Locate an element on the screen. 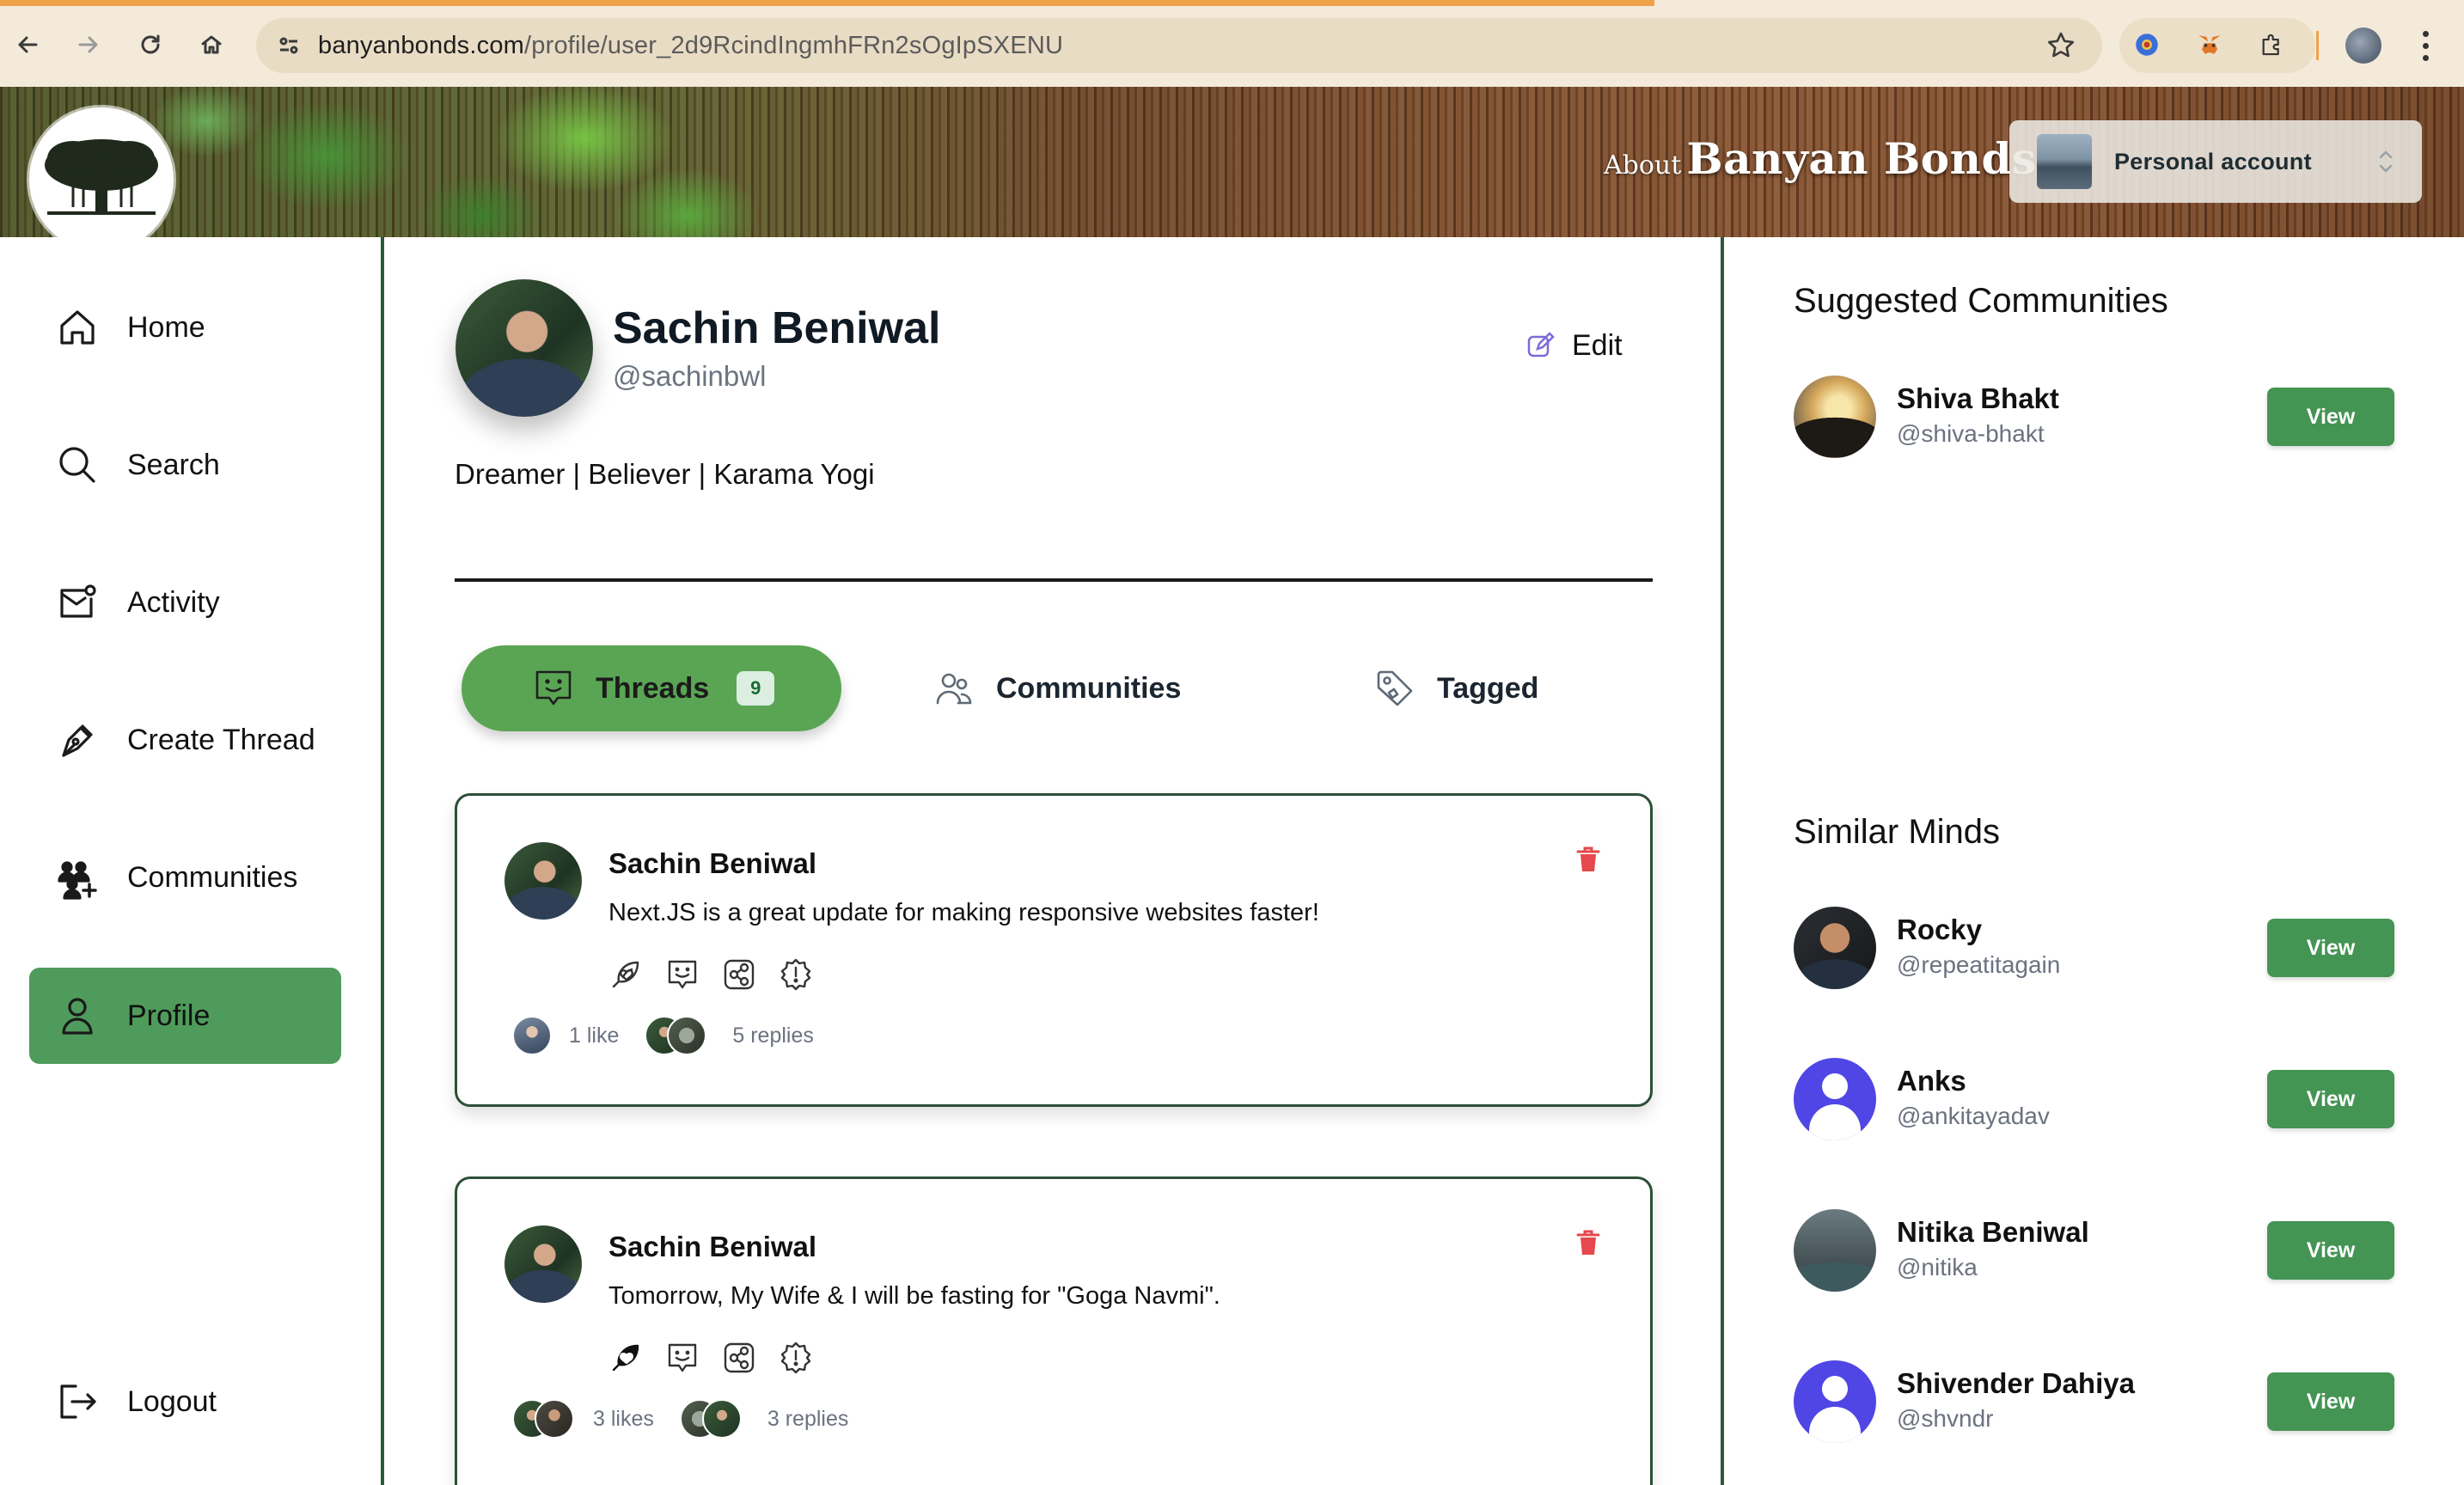  tab-label: Threads is located at coordinates (653, 688).